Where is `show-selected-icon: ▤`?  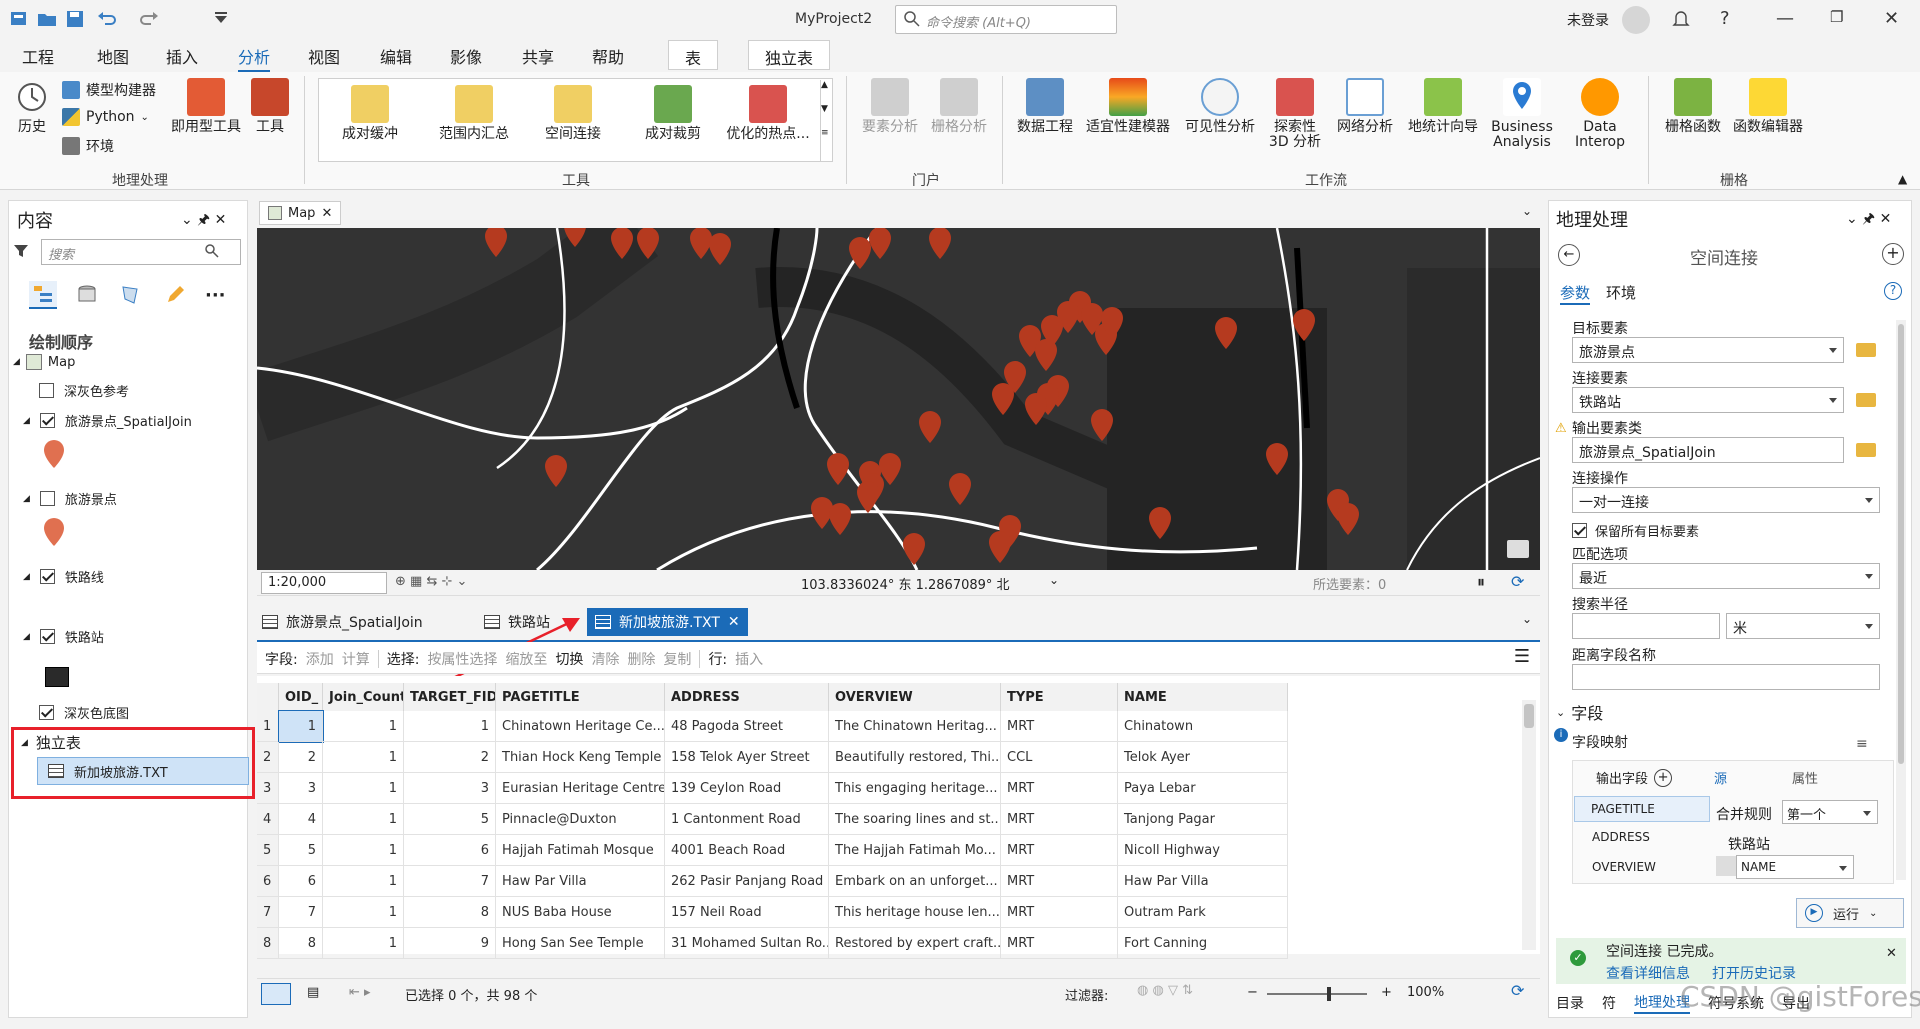 show-selected-icon: ▤ is located at coordinates (313, 992).